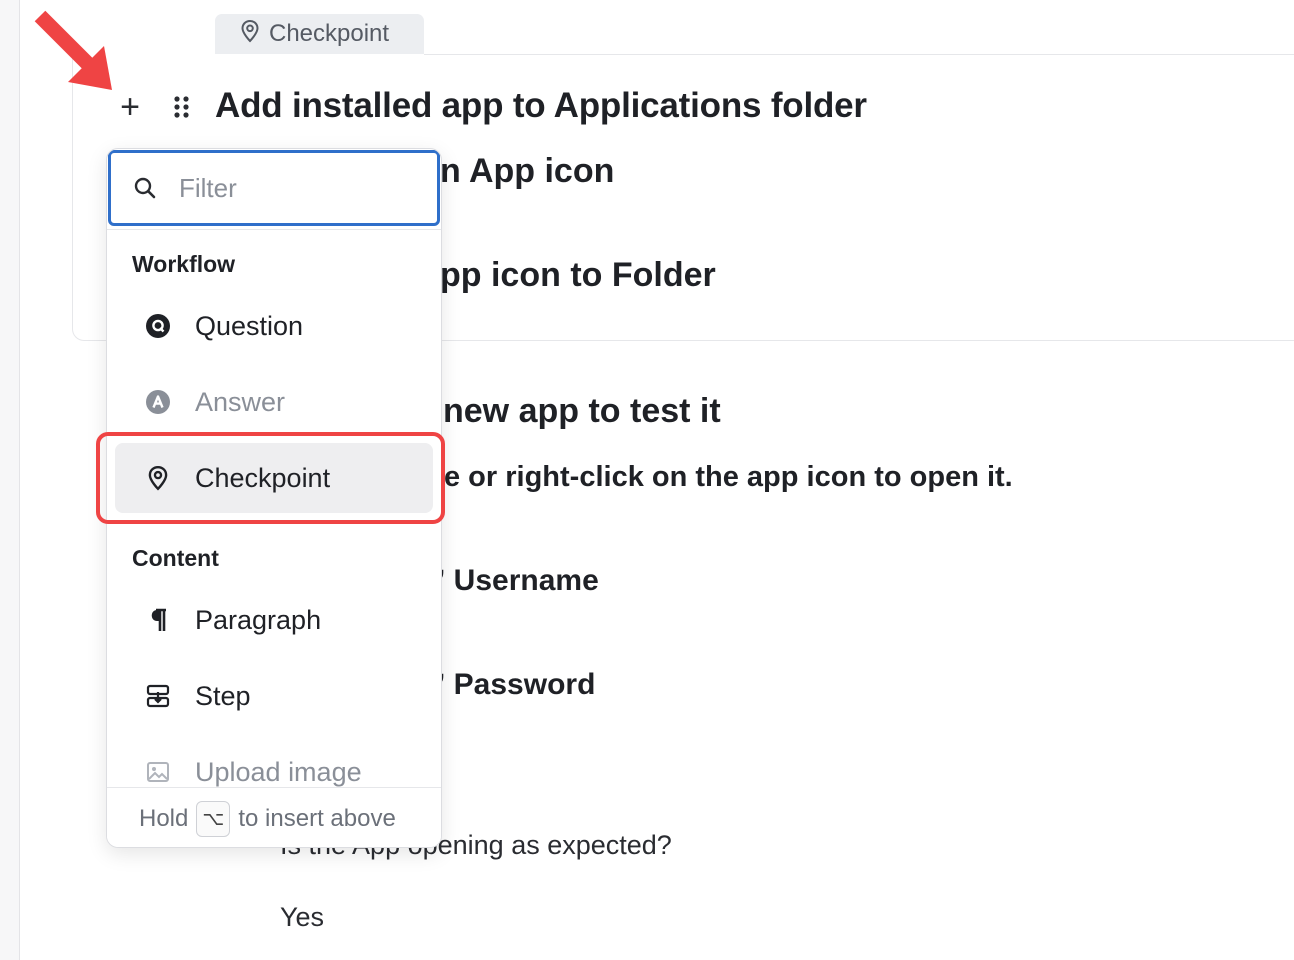 The height and width of the screenshot is (960, 1294). What do you see at coordinates (249, 325) in the screenshot?
I see `menu-item-label: Question` at bounding box center [249, 325].